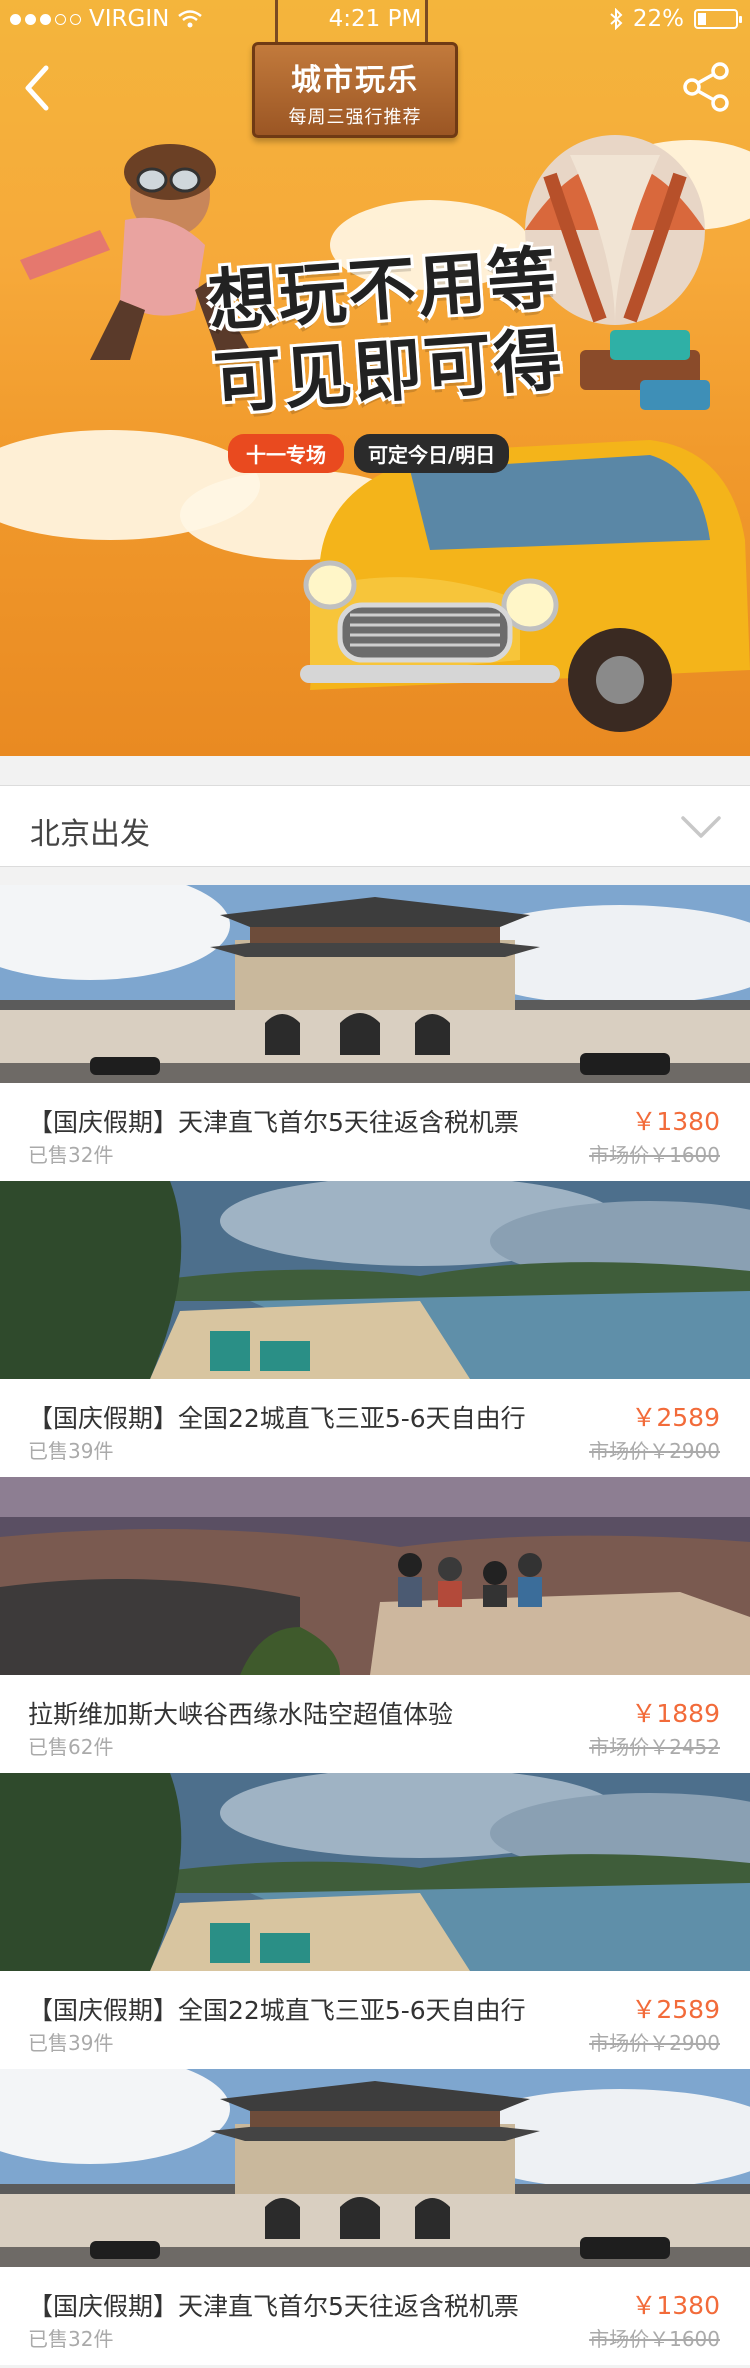  Describe the element at coordinates (386, 332) in the screenshot. I see `hero-headline: 想玩不用等 可见即可得` at that location.